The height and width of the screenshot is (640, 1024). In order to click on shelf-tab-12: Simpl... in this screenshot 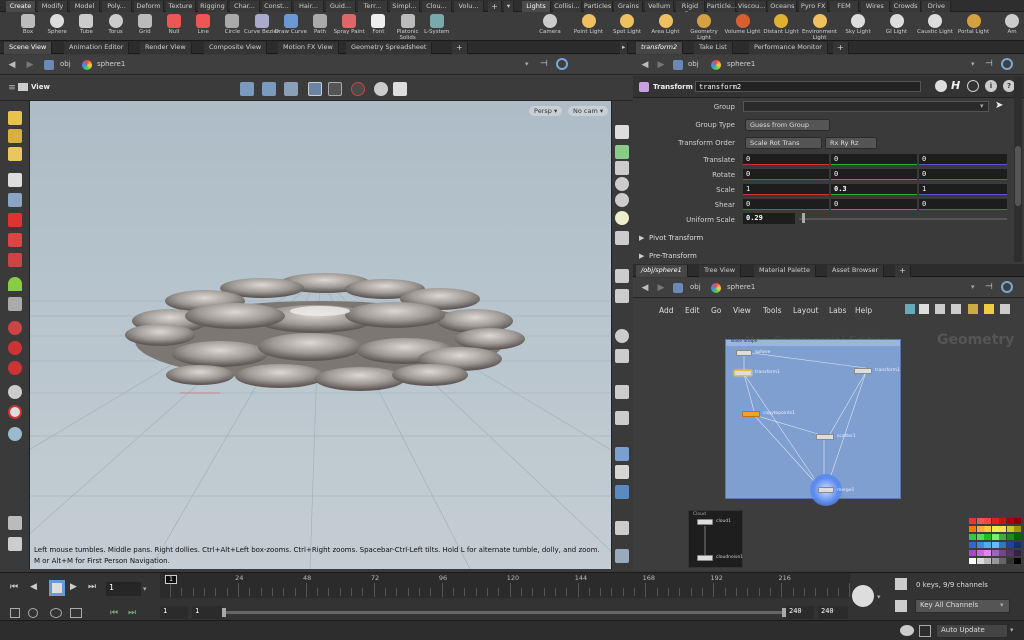, I will do `click(405, 6)`.